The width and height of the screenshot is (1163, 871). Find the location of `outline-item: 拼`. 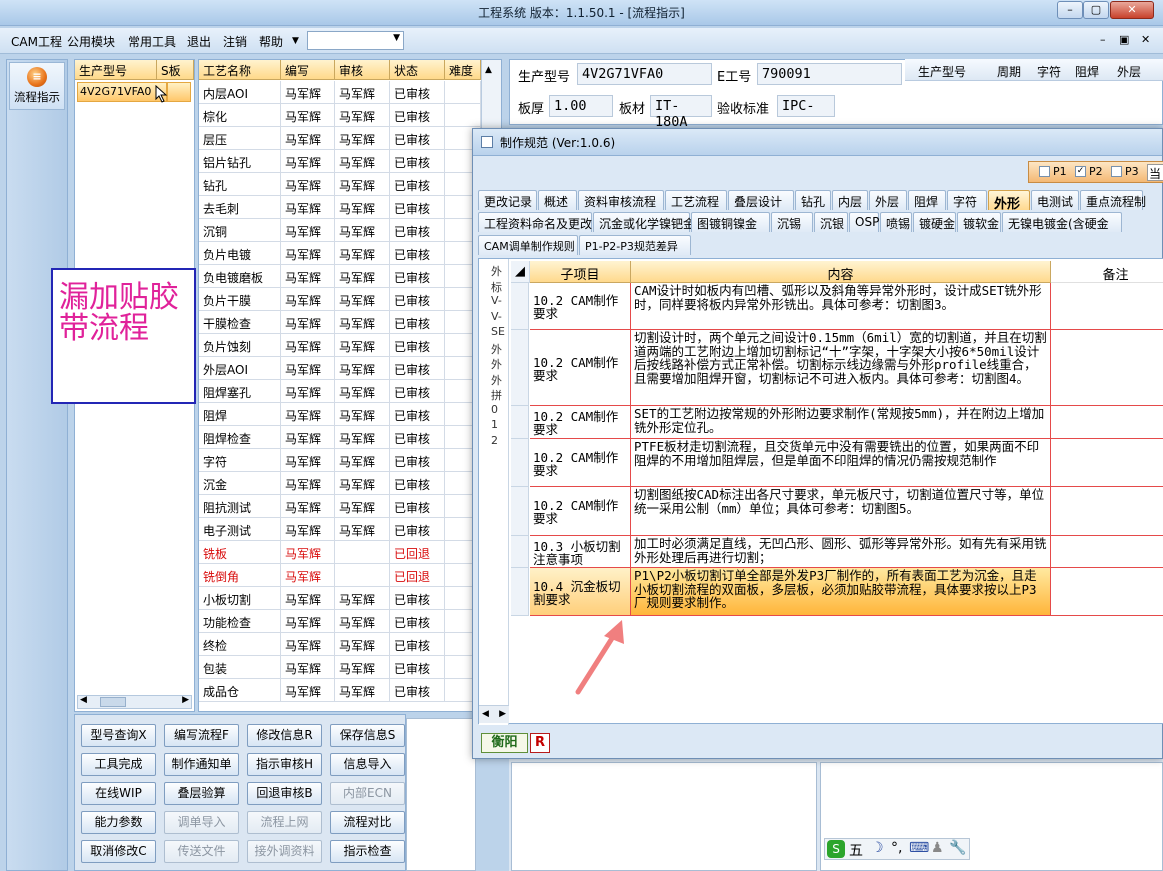

outline-item: 拼 is located at coordinates (496, 395).